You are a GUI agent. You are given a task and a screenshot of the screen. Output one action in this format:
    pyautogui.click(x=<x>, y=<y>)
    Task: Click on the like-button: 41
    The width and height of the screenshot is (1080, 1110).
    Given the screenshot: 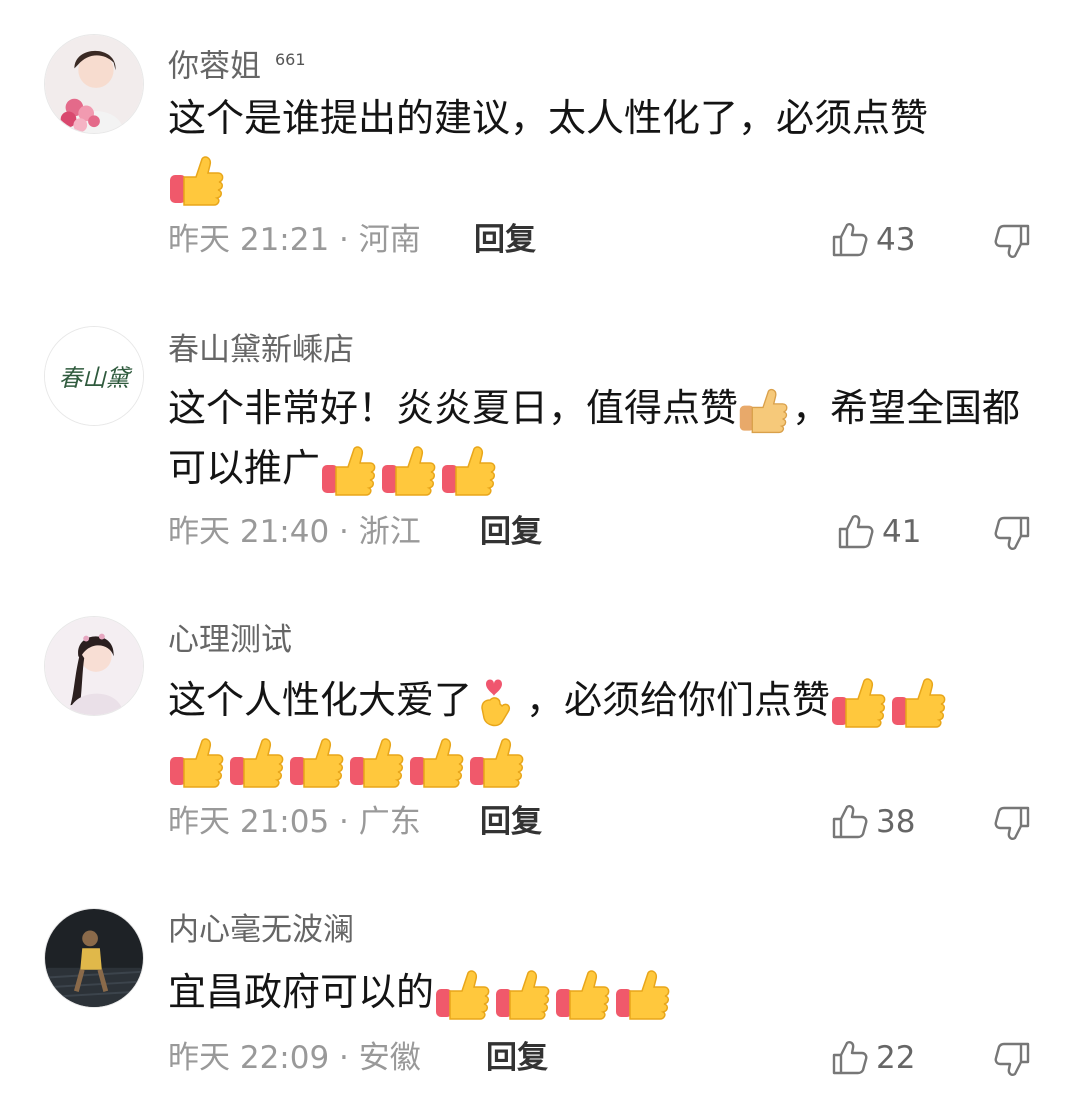 What is the action you would take?
    pyautogui.click(x=878, y=532)
    